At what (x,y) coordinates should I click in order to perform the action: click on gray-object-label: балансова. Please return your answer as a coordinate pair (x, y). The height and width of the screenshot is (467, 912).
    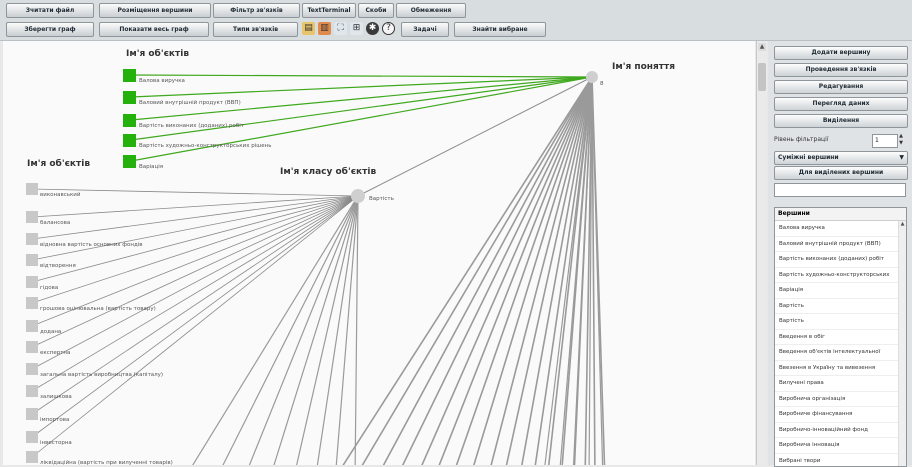
    Looking at the image, I should click on (55, 223).